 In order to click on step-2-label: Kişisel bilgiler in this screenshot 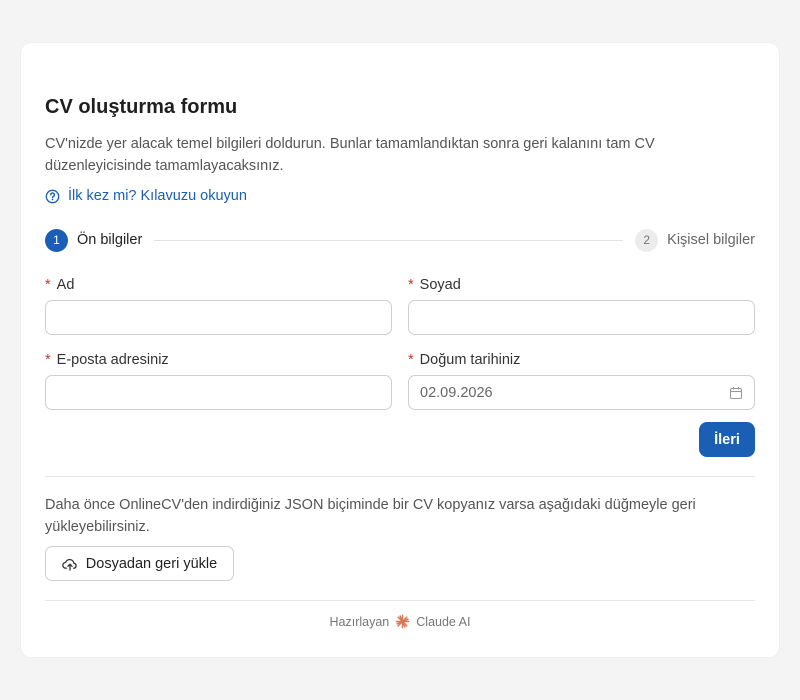, I will do `click(711, 240)`.